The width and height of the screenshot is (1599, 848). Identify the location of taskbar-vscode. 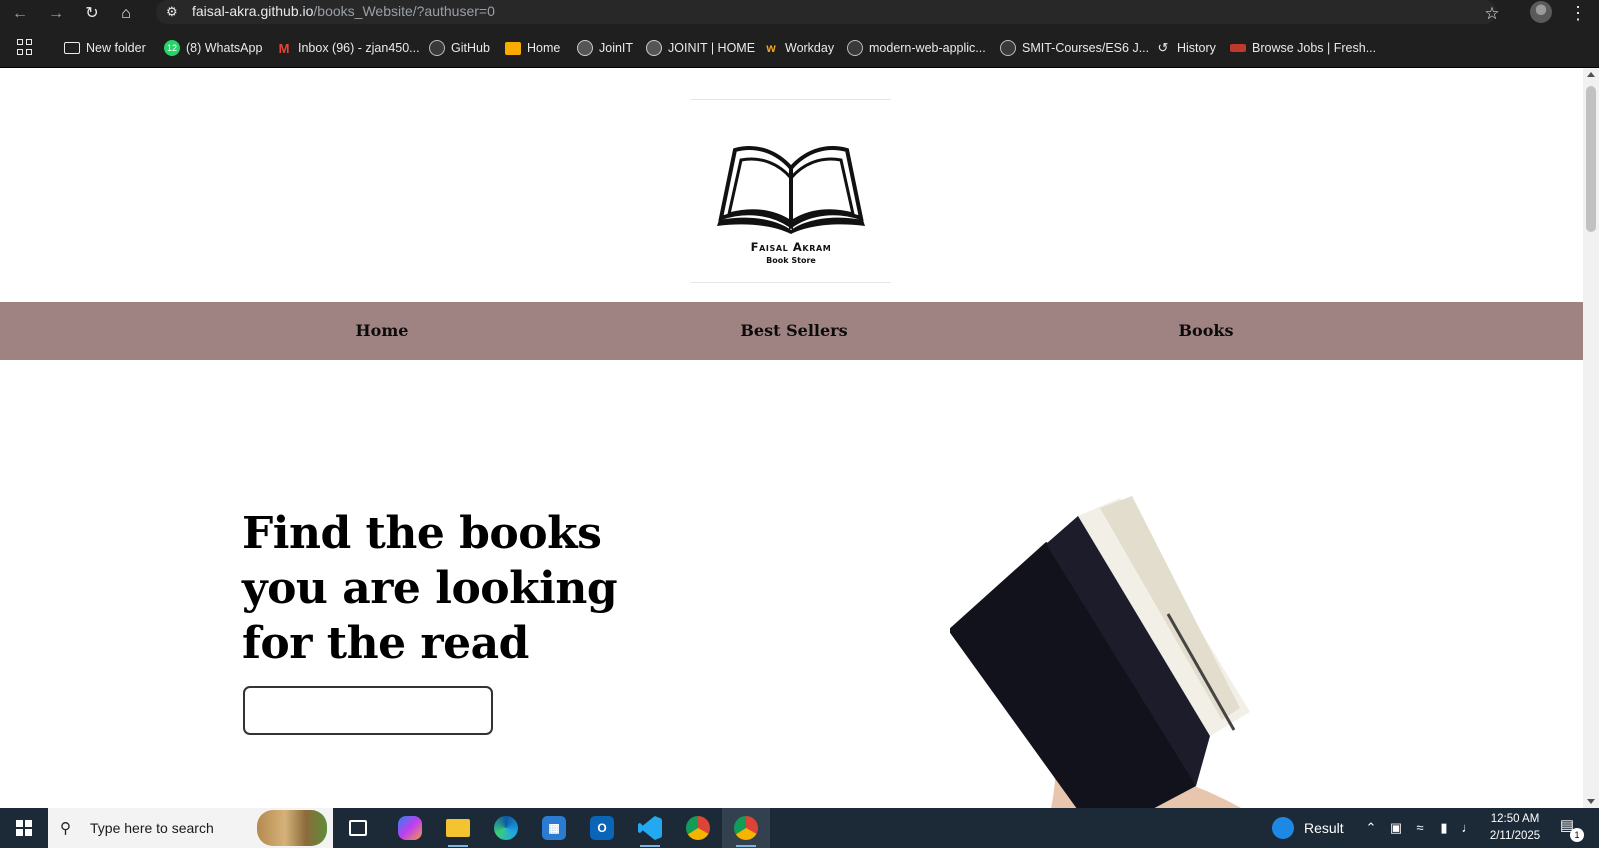
(650, 828).